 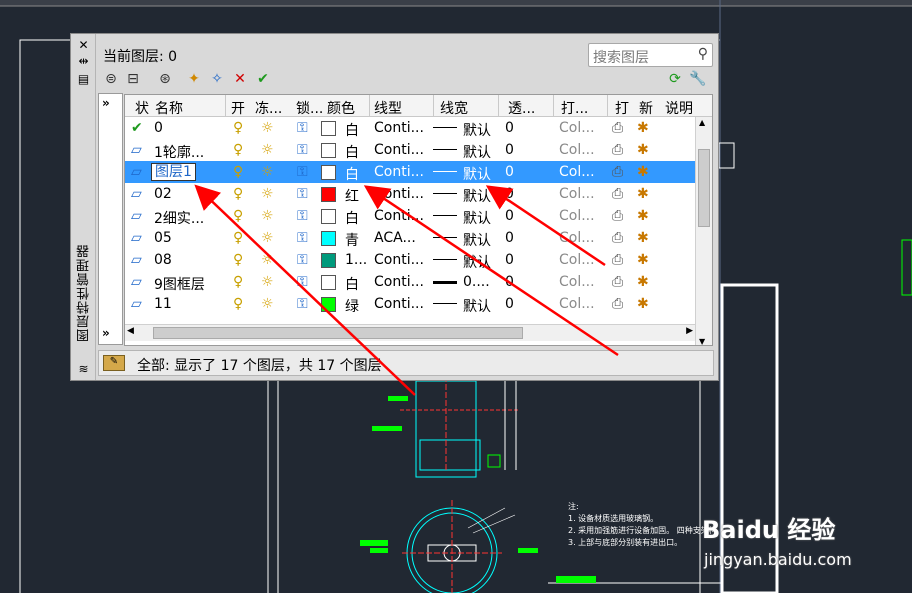 I want to click on layer-name: 9图框层, so click(x=179, y=284).